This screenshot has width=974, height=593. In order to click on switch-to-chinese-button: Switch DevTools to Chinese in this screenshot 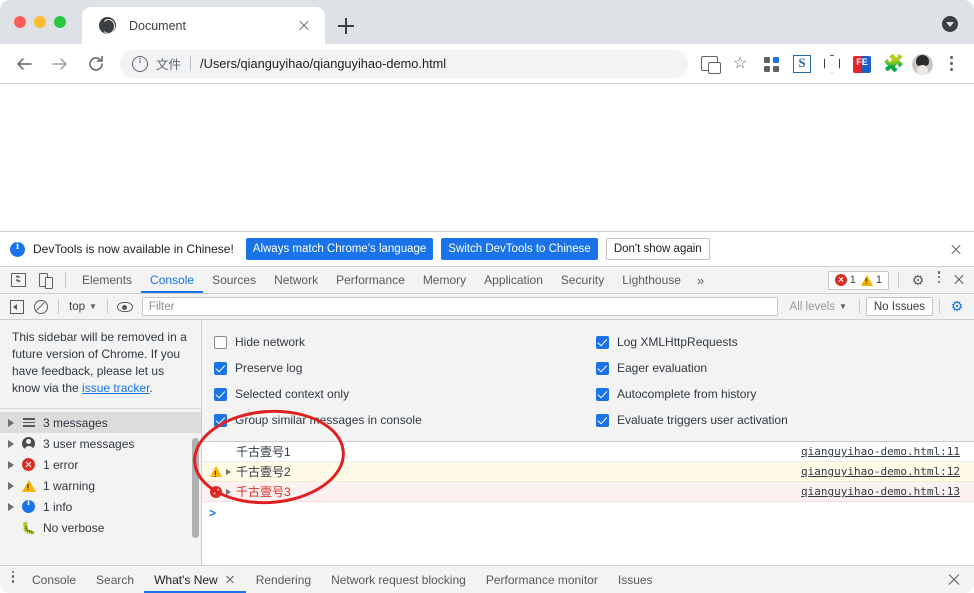, I will do `click(519, 249)`.